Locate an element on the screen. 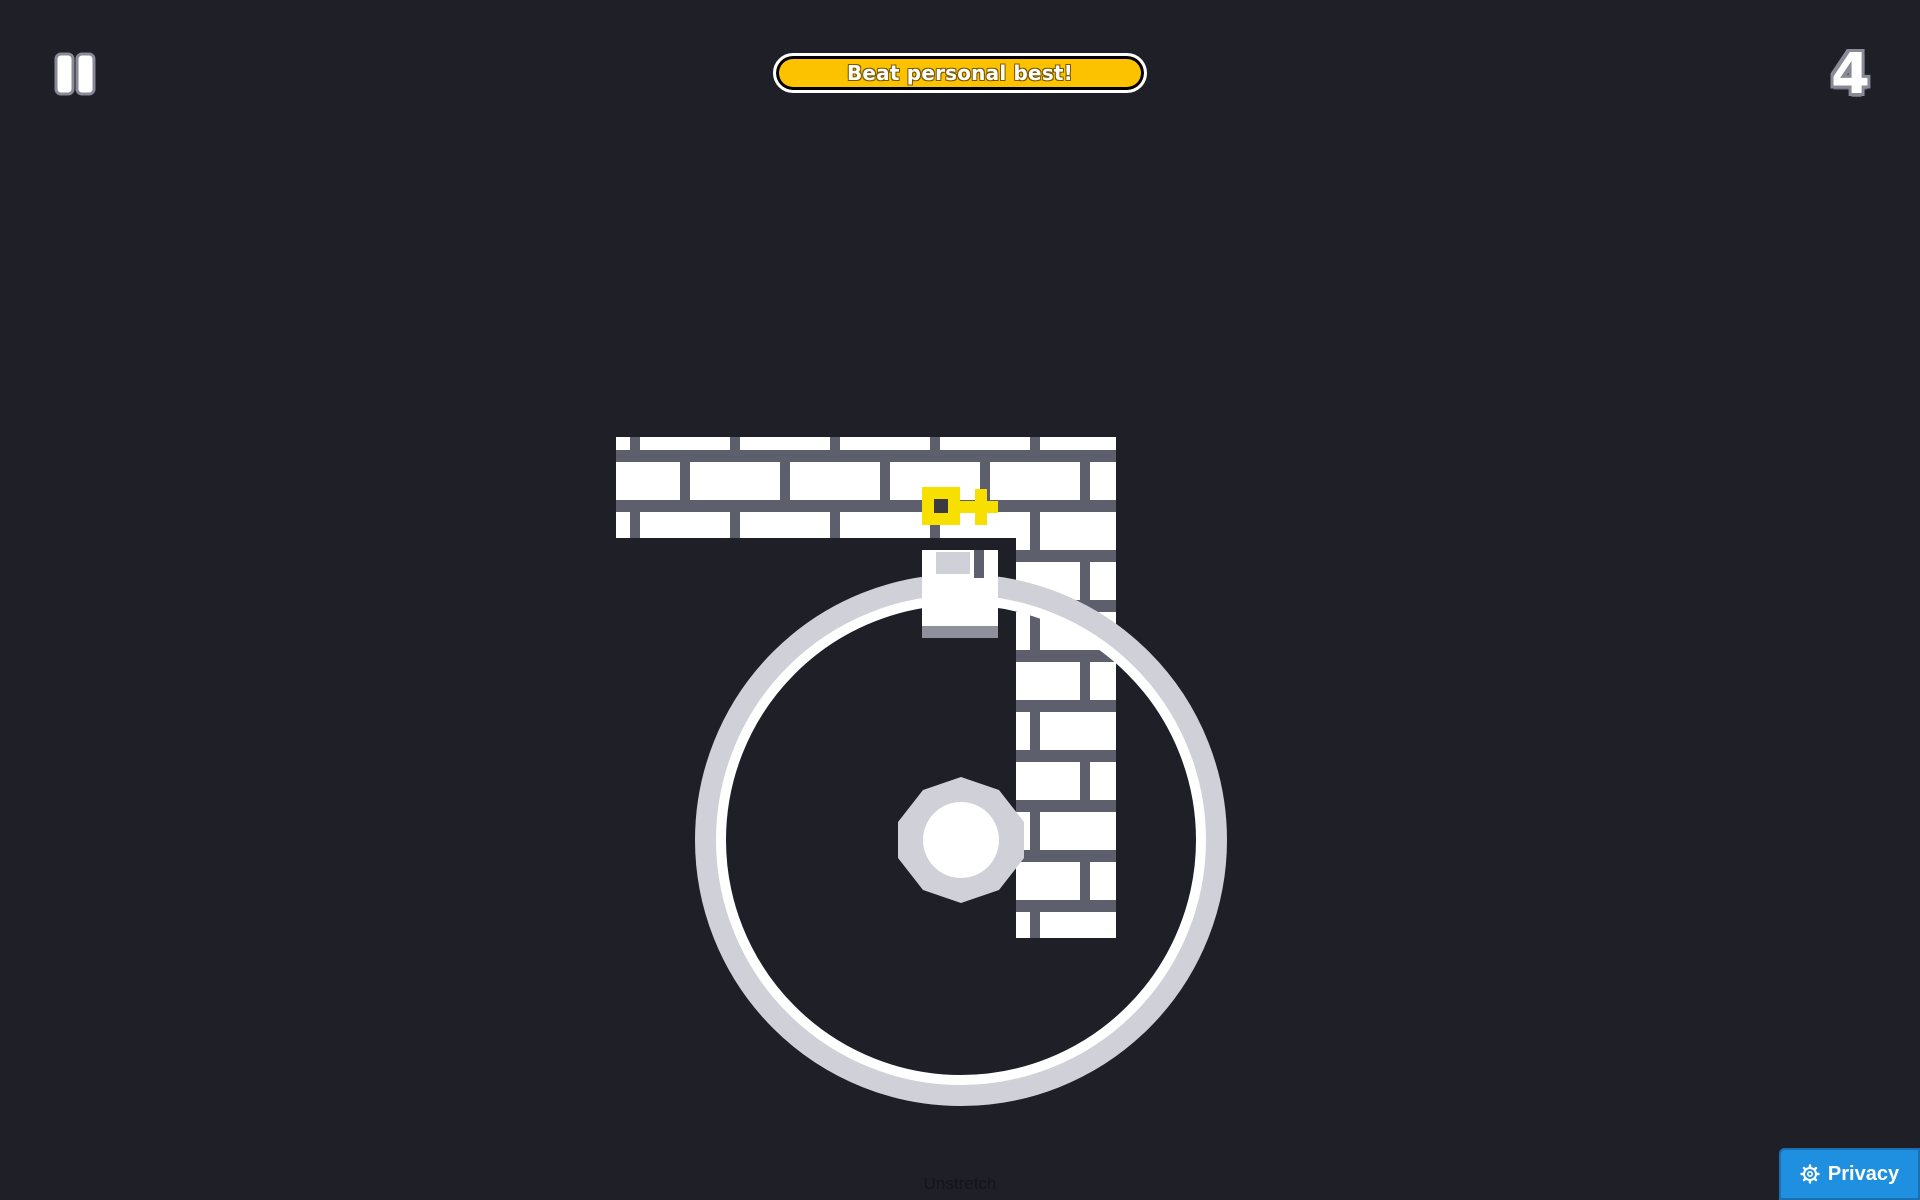 The height and width of the screenshot is (1200, 1920). privacy-label: Privacy is located at coordinates (1863, 1173).